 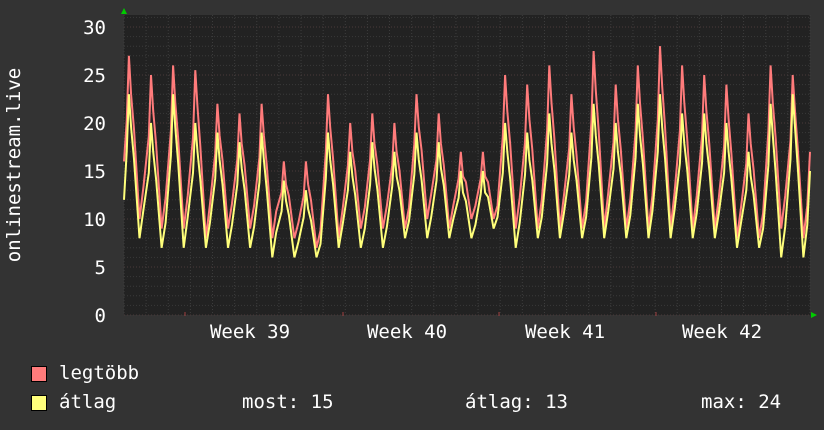 I want to click on legend-swatch-avg, so click(x=39, y=403).